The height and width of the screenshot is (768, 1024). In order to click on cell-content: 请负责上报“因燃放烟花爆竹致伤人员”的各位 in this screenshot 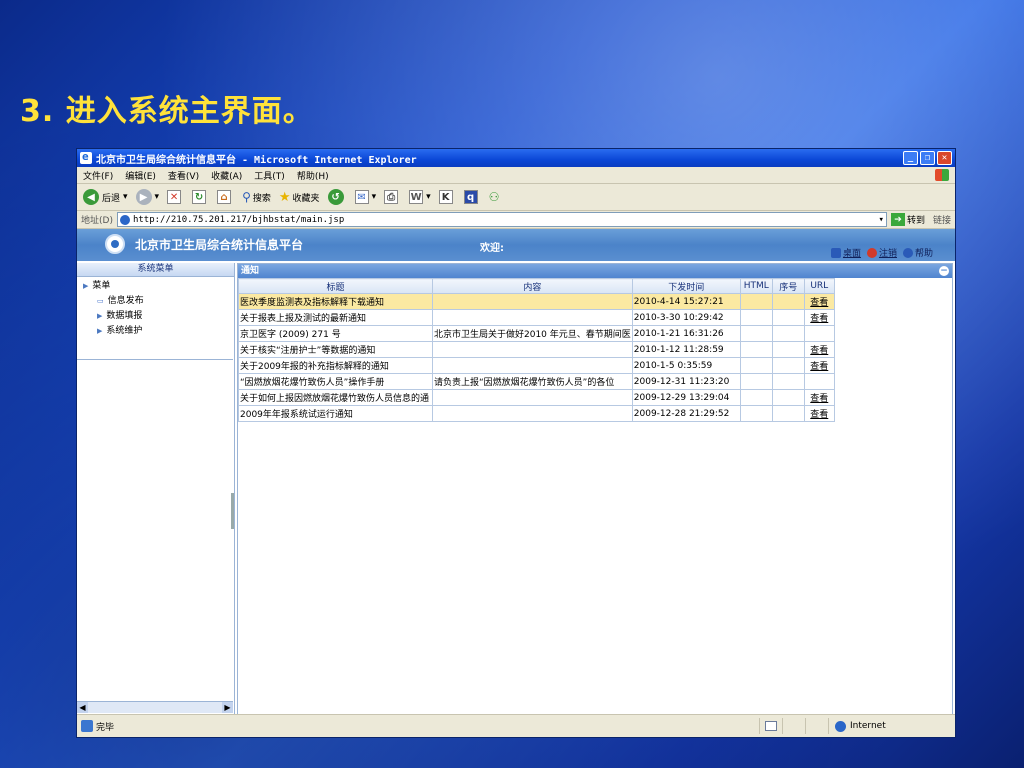, I will do `click(532, 381)`.